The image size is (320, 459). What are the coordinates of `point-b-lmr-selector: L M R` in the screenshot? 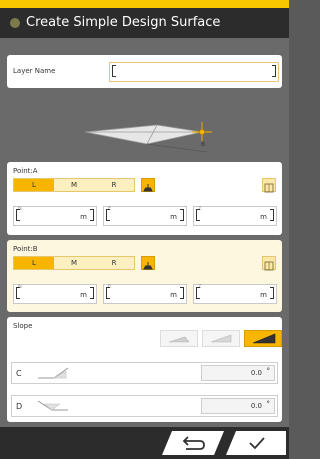 It's located at (74, 263).